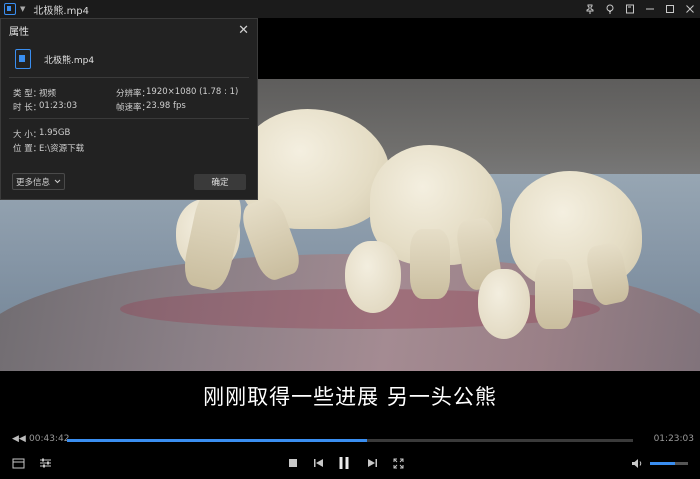 The image size is (700, 479). Describe the element at coordinates (554, 294) in the screenshot. I see `polar-bear-3-leg` at that location.